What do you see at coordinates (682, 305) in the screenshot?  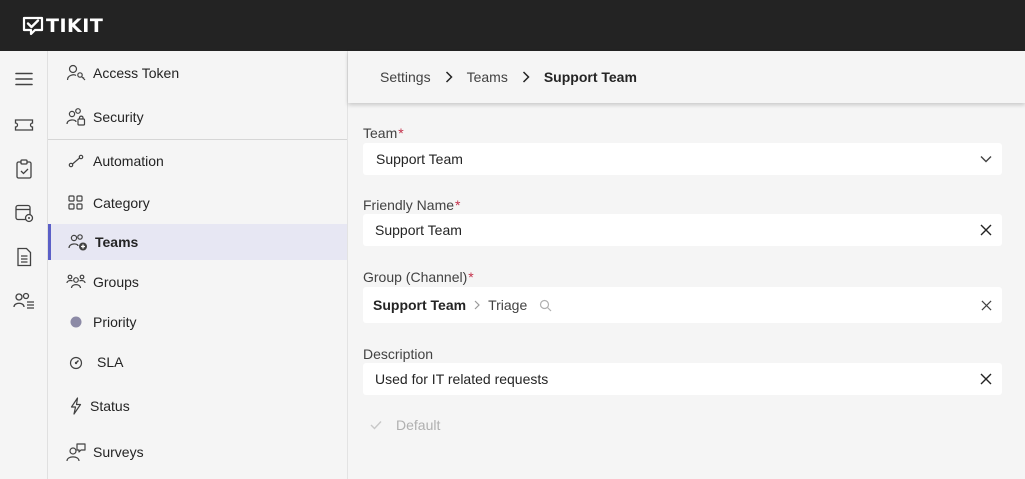 I see `group-channel-picker: Support Team Triage` at bounding box center [682, 305].